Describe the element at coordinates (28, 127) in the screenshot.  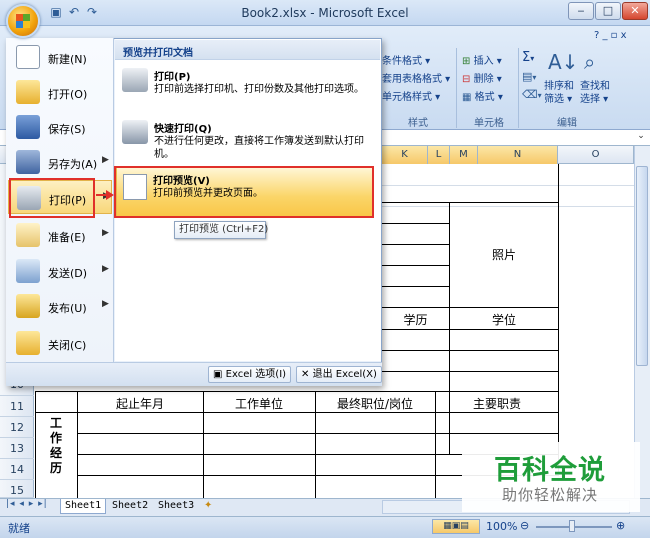
I see `save-icon` at that location.